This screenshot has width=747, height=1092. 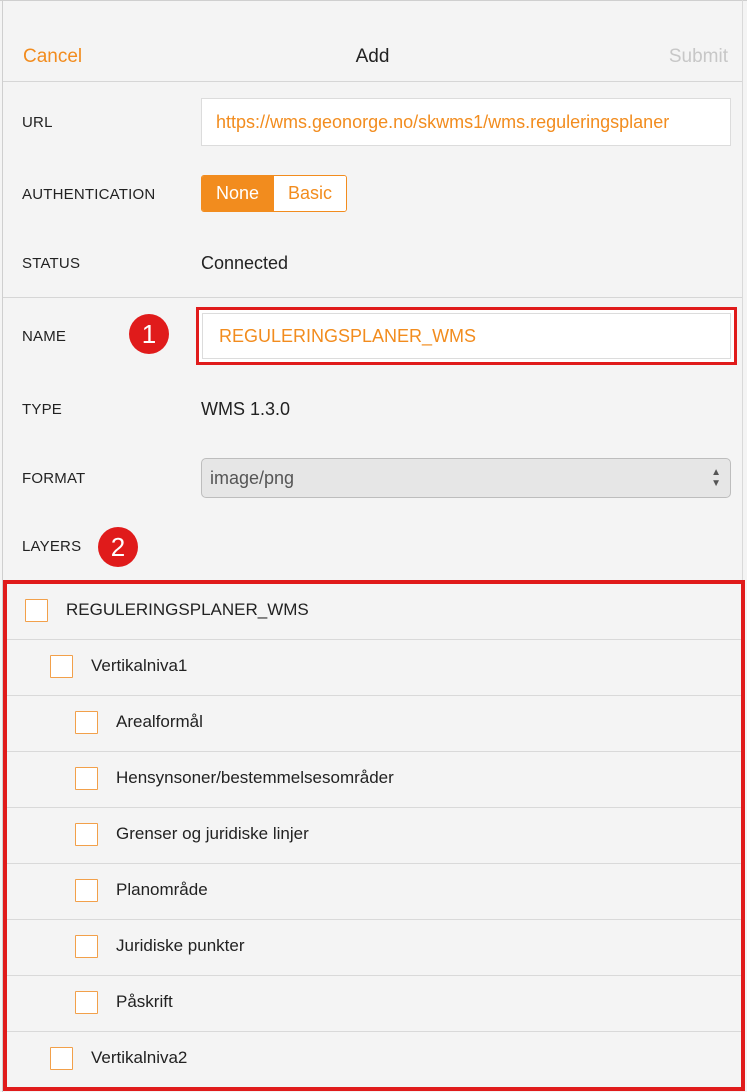 What do you see at coordinates (118, 547) in the screenshot?
I see `annotation-badge-2: 2` at bounding box center [118, 547].